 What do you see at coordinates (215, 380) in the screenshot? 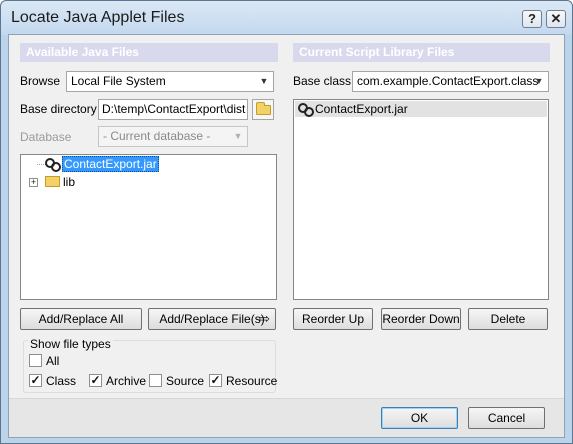
I see `resource-checkbox: ✓` at bounding box center [215, 380].